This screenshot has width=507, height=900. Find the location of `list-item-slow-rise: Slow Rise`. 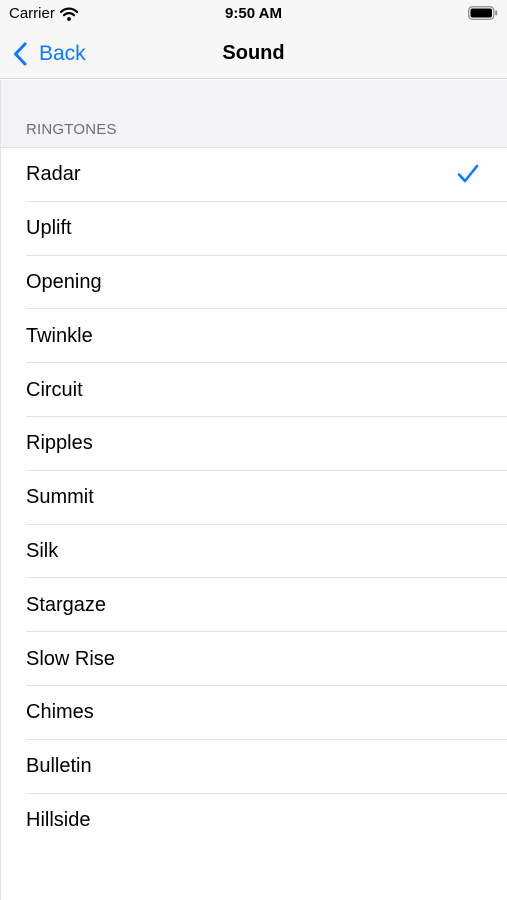

list-item-slow-rise: Slow Rise is located at coordinates (254, 659).